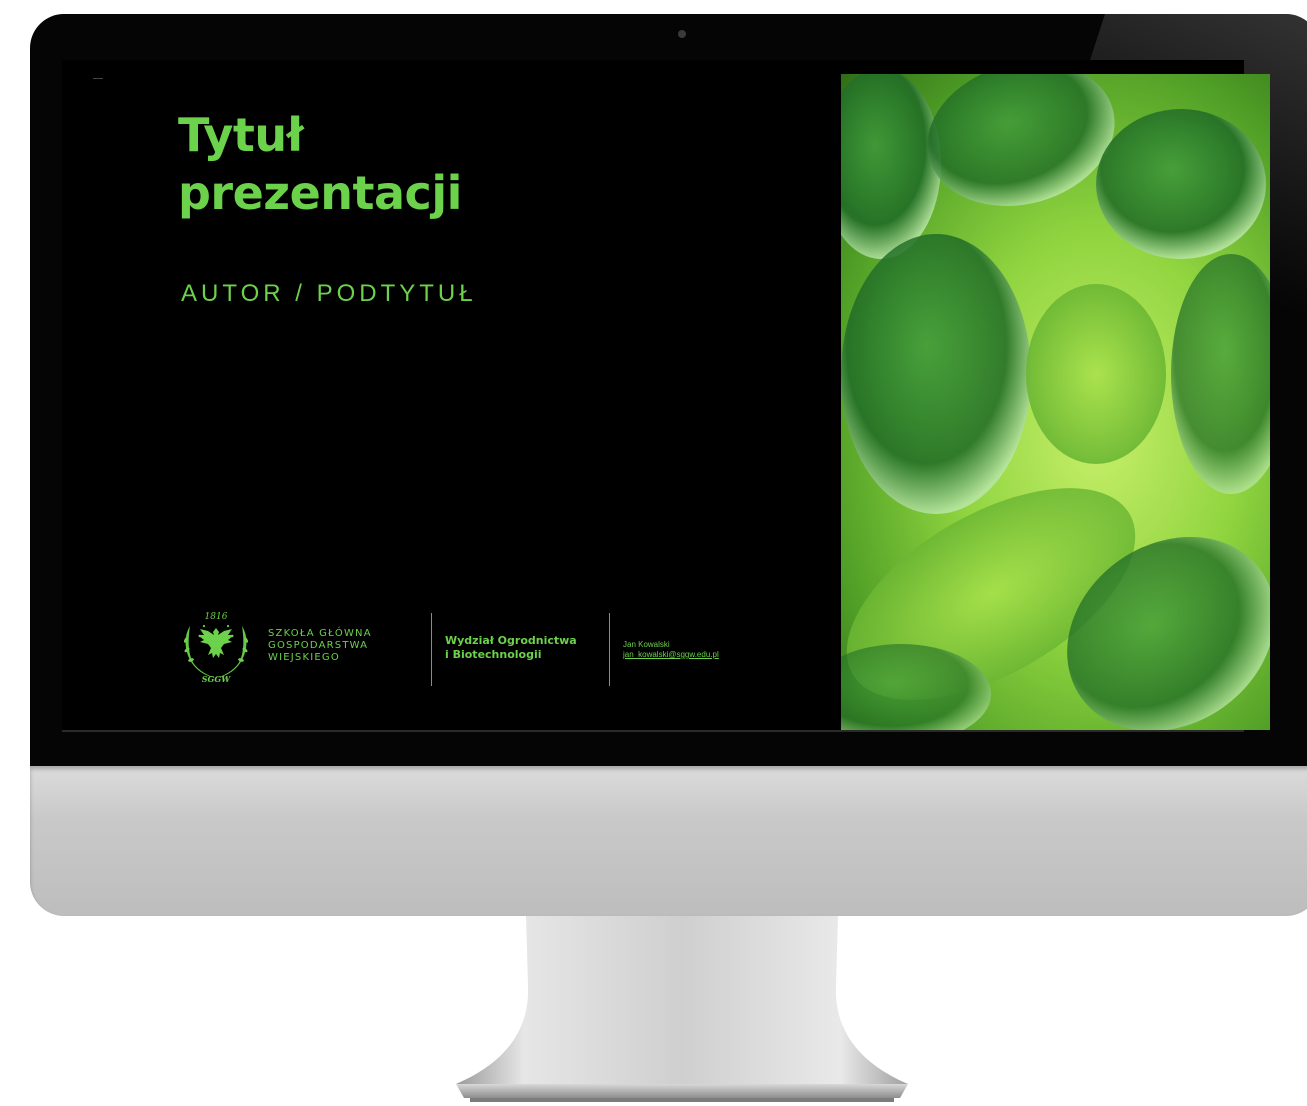 The height and width of the screenshot is (1106, 1307). Describe the element at coordinates (671, 655) in the screenshot. I see `contact-email-link: jan_kowalski@sggw.edu.pl` at that location.